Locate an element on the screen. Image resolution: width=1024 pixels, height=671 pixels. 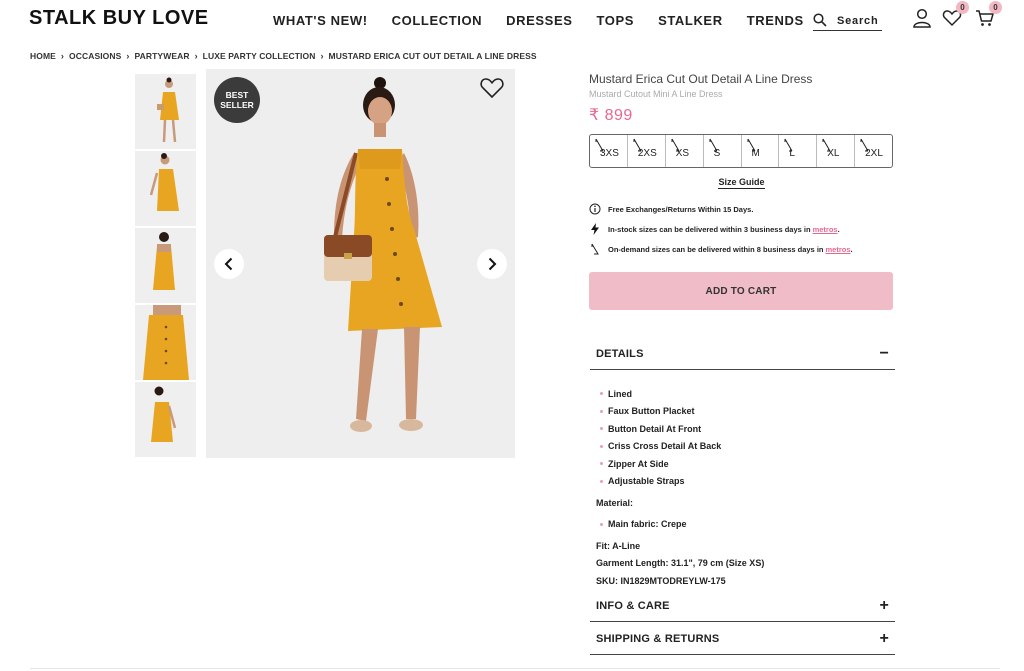
breadcrumb-occasions: OCCASIONS is located at coordinates (95, 56).